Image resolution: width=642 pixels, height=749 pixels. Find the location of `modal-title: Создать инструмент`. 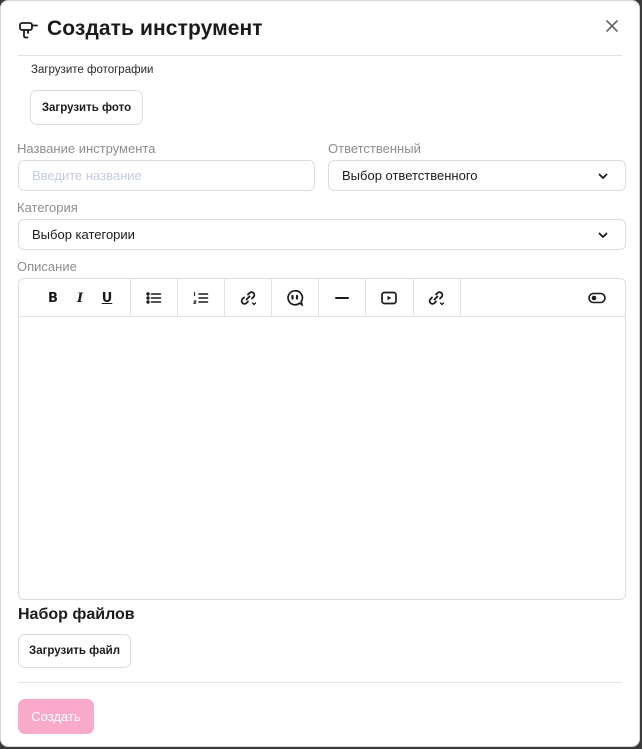

modal-title: Создать инструмент is located at coordinates (155, 28).